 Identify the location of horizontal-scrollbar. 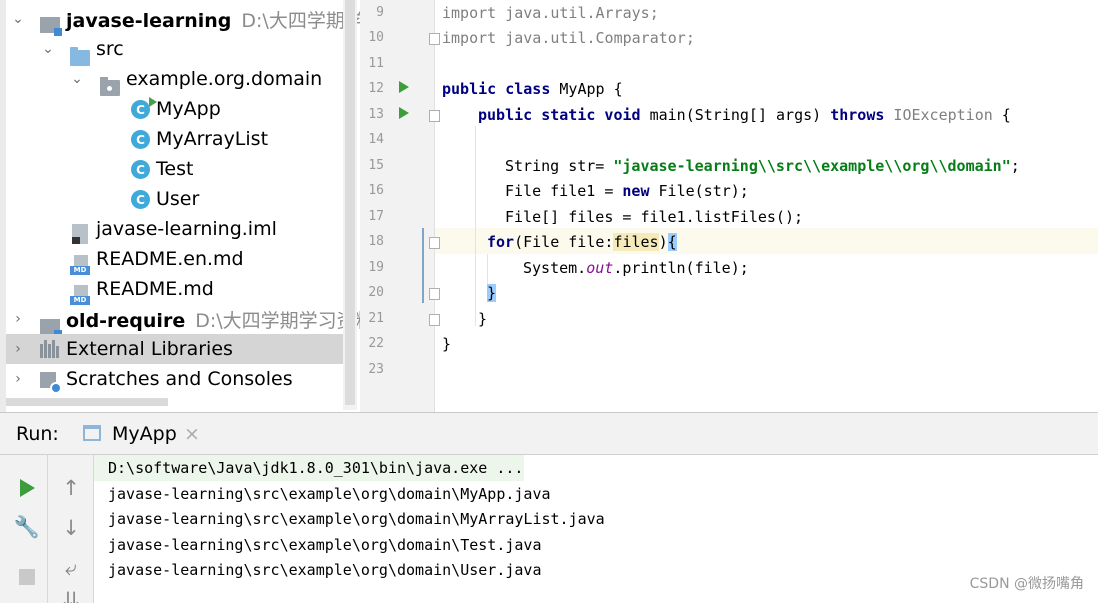
(87, 402).